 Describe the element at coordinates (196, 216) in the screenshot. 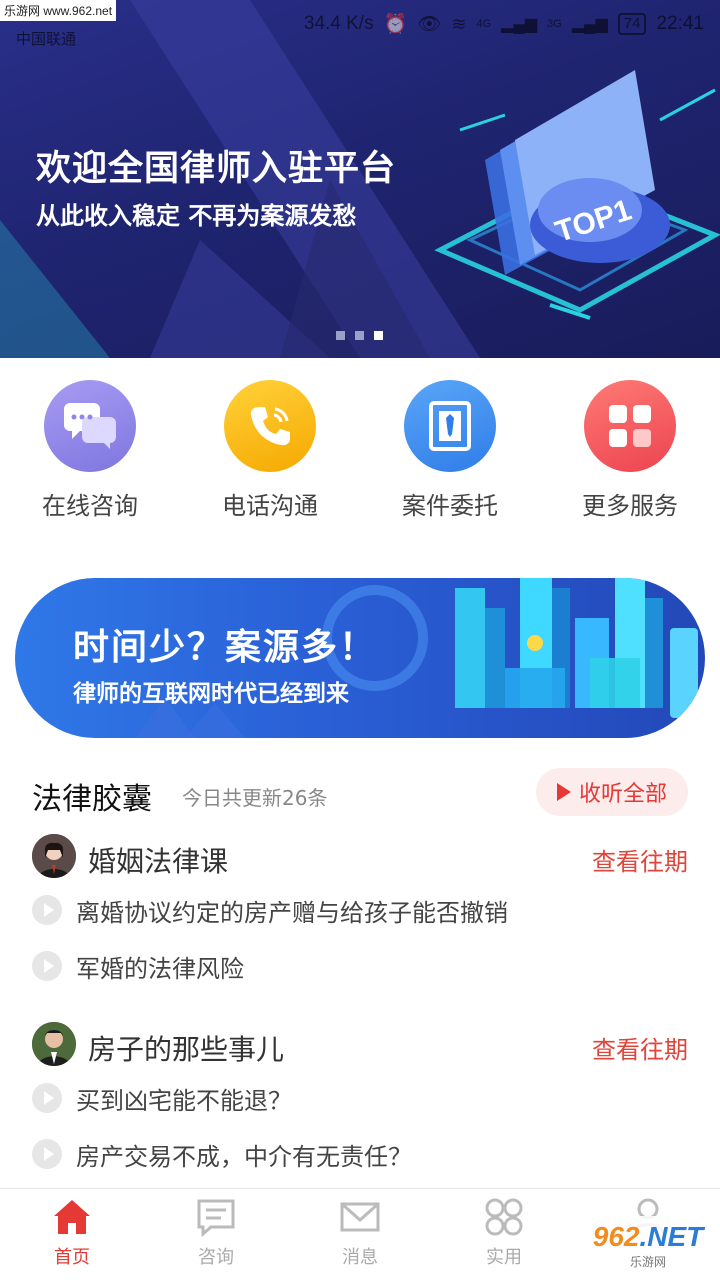

I see `banner-subtitle: 从此收入稳定 不再为案源发愁` at that location.